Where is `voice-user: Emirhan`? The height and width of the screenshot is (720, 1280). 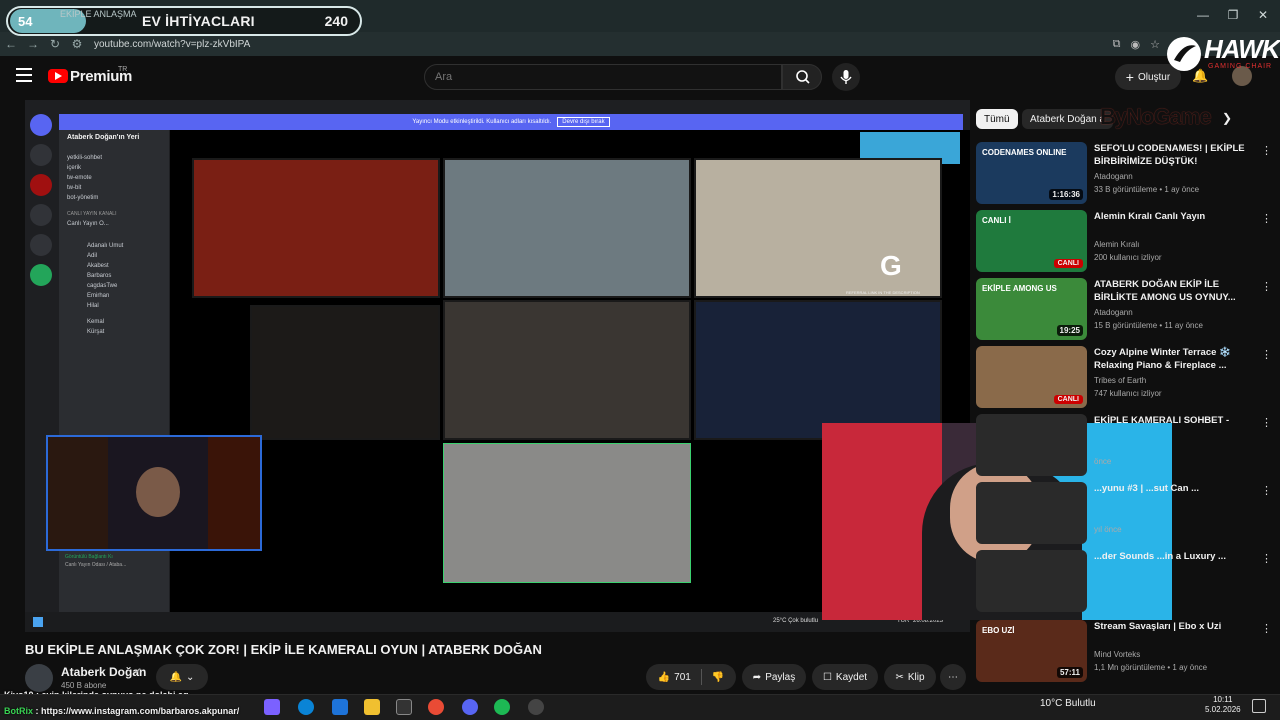 voice-user: Emirhan is located at coordinates (98, 296).